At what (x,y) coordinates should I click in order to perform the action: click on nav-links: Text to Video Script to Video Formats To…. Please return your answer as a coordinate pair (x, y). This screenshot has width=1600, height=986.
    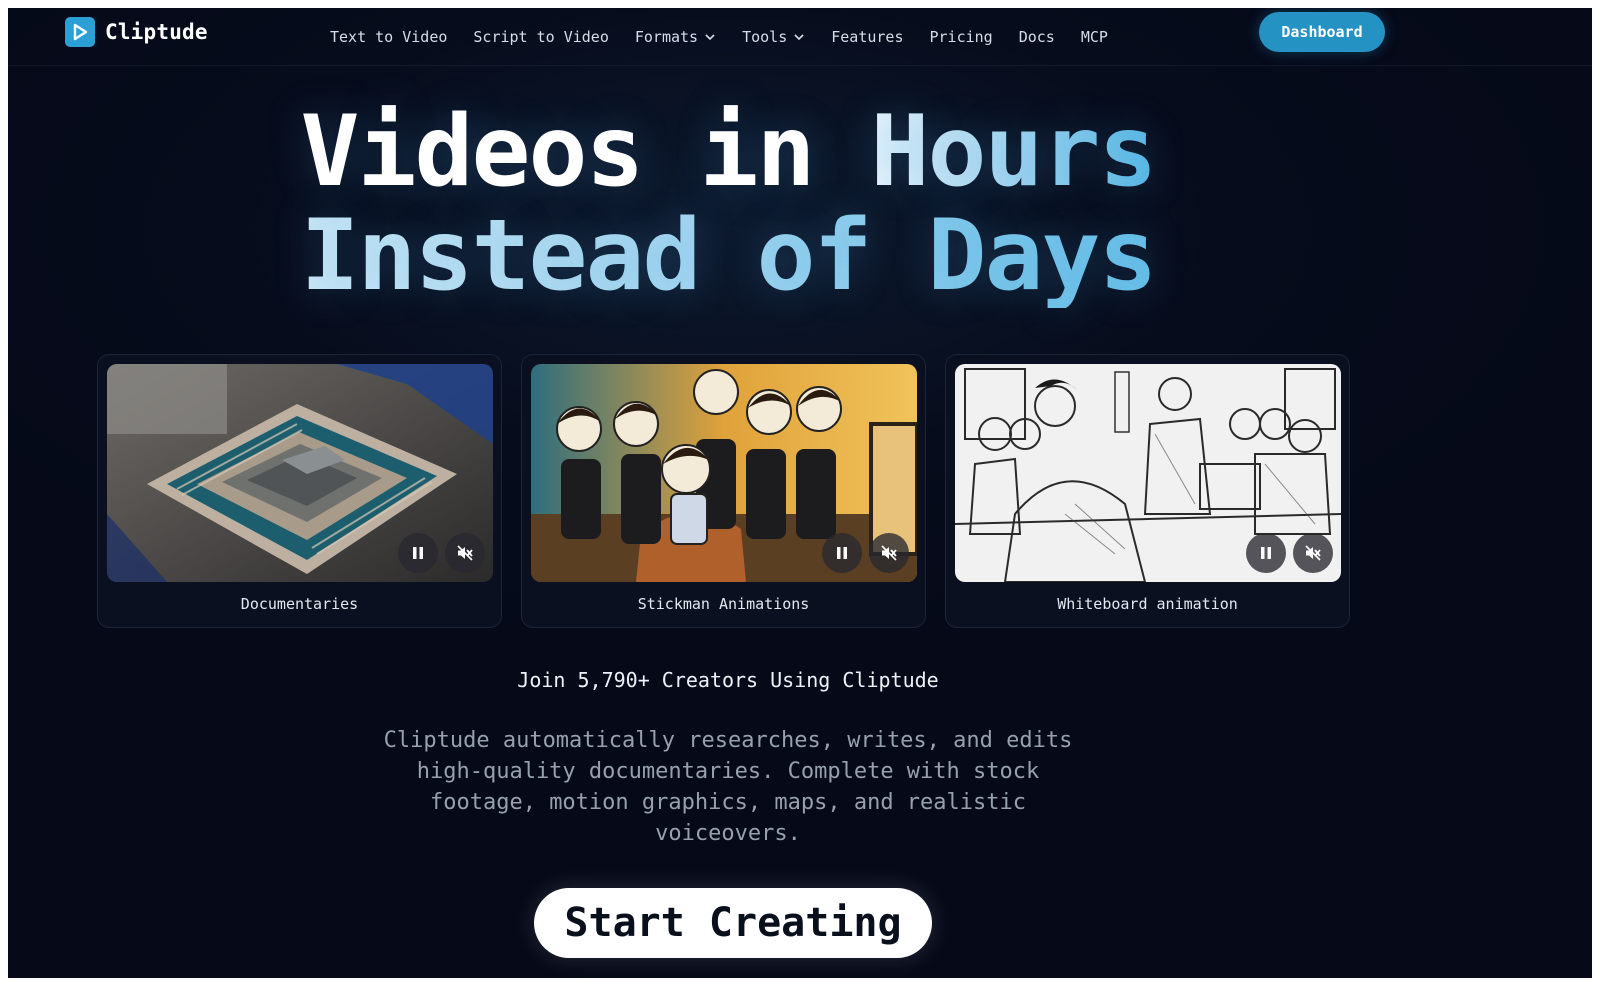
    Looking at the image, I should click on (732, 37).